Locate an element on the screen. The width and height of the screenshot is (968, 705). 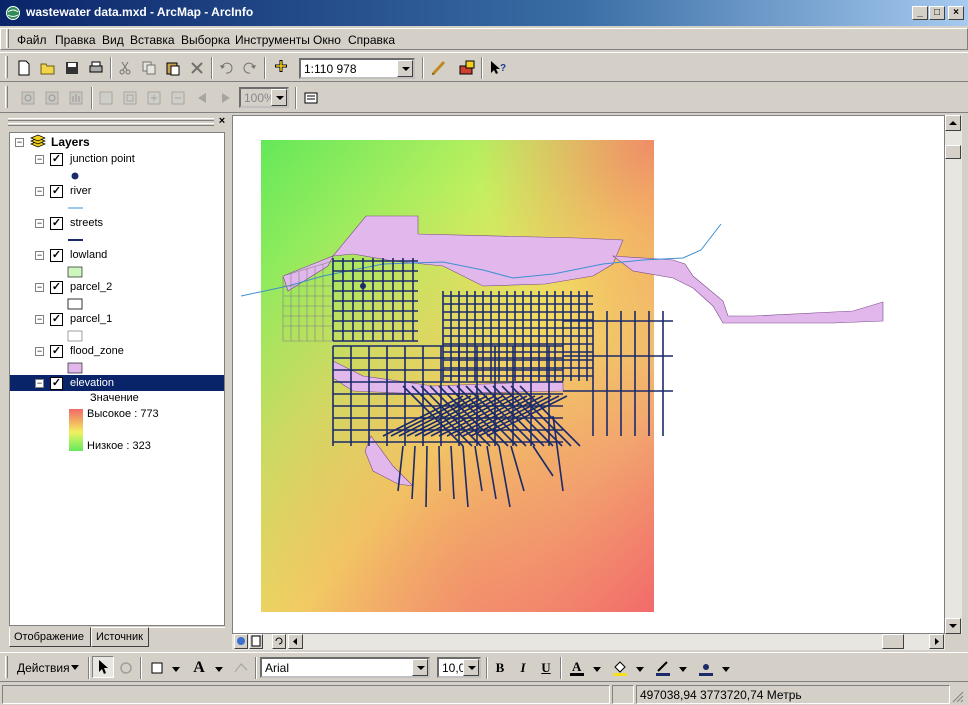
map-scale-combobox: 1:110 978 is located at coordinates (357, 68).